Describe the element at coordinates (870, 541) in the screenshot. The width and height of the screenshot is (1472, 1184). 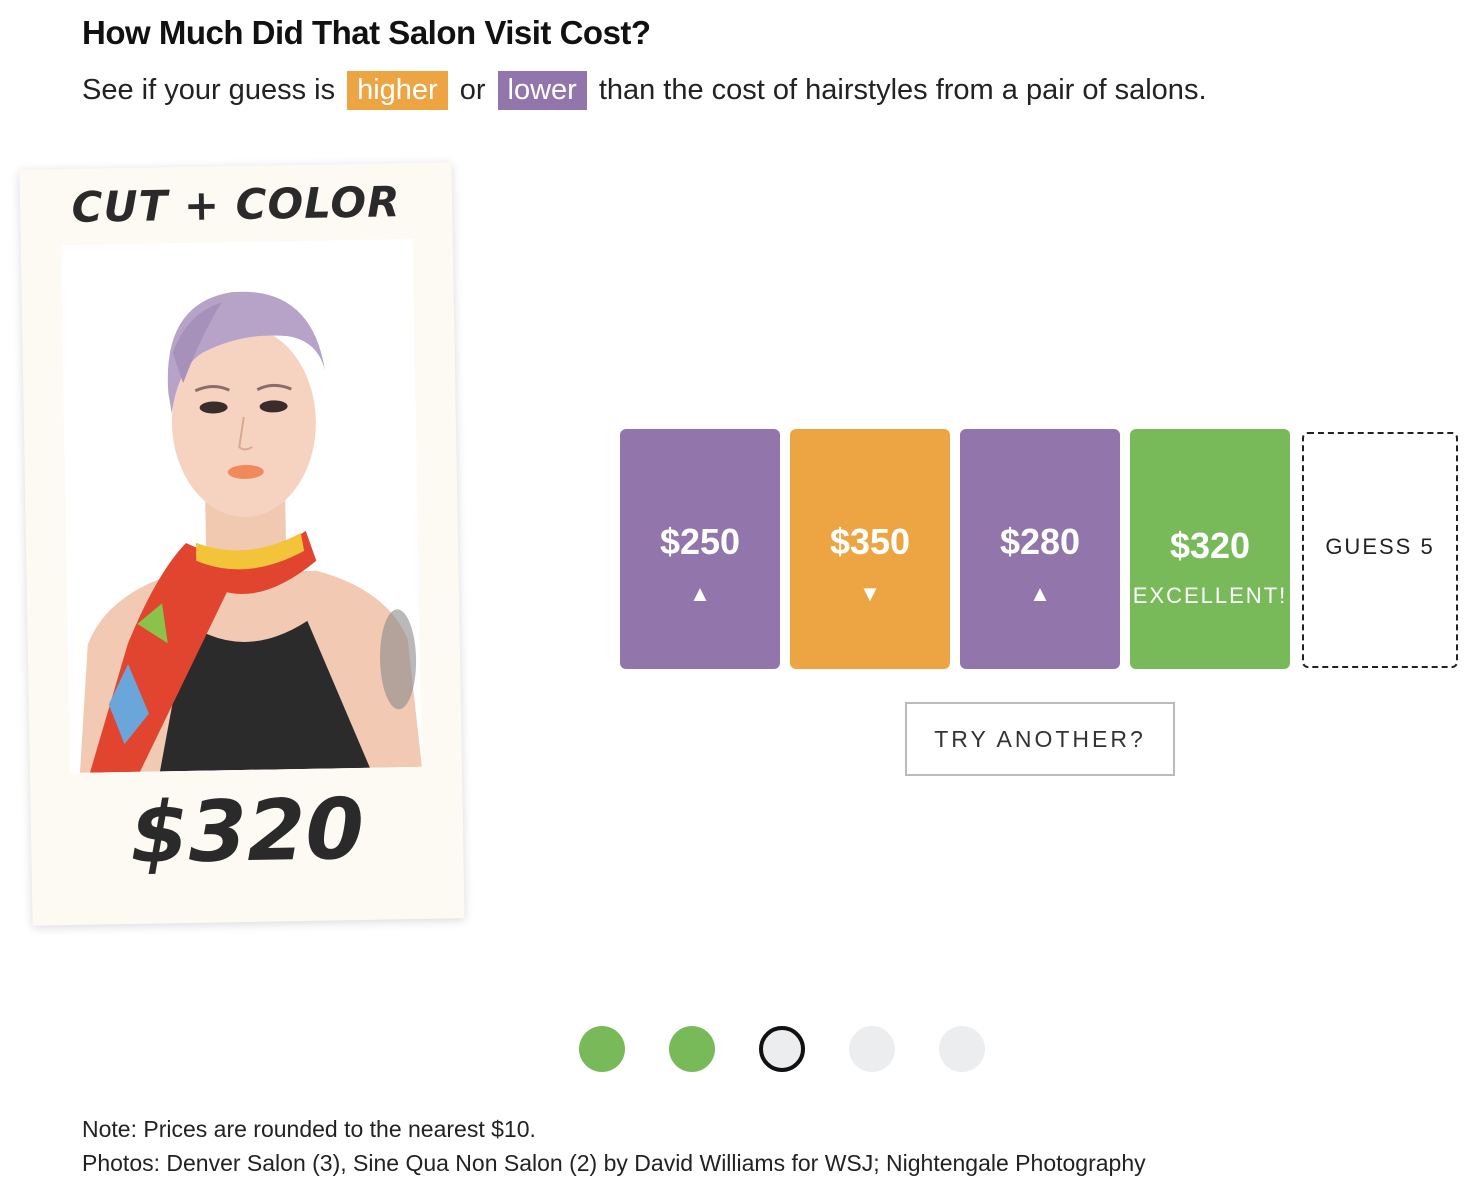
I see `guess-amount: $350` at that location.